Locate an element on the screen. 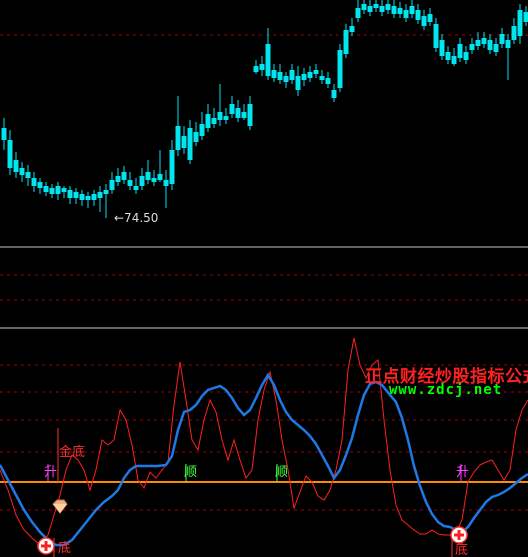 The image size is (528, 557). signal-shun-1: 顺 is located at coordinates (190, 473).